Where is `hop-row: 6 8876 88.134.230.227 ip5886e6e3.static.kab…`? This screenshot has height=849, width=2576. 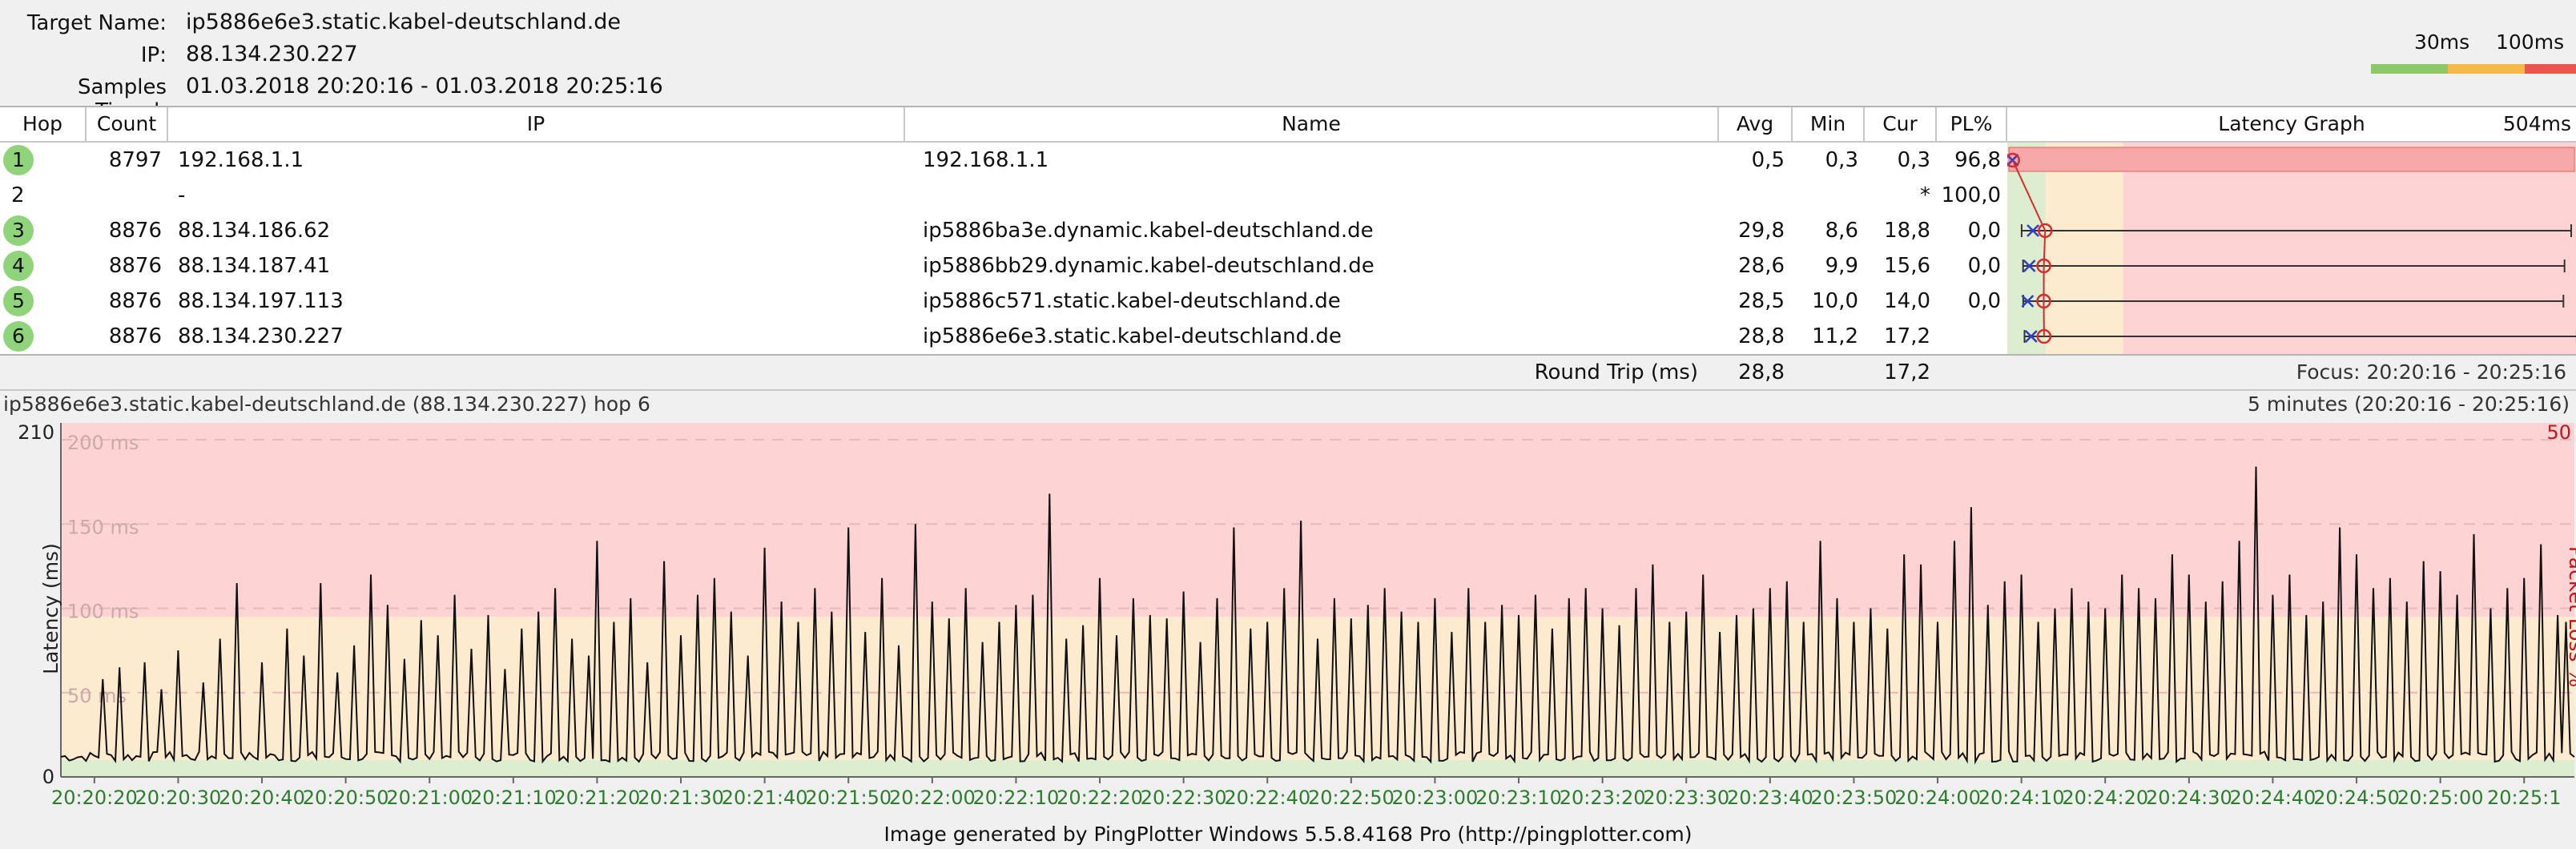 hop-row: 6 8876 88.134.230.227 ip5886e6e3.static.kab… is located at coordinates (1003, 336).